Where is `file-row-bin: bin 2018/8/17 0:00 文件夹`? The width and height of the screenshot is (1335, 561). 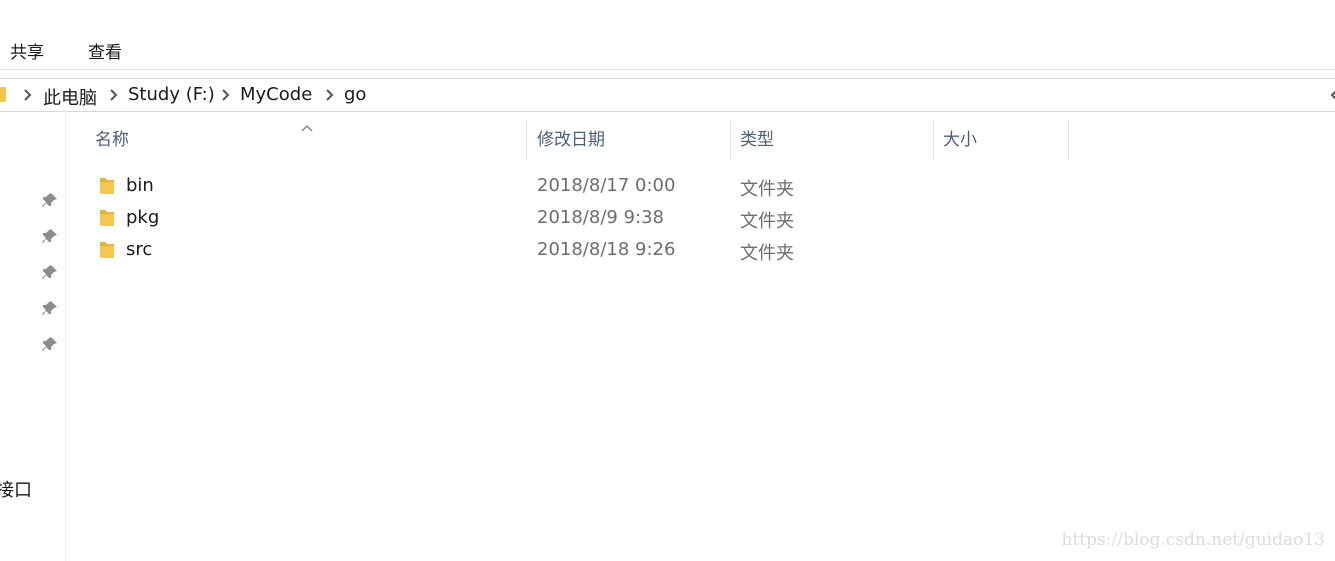
file-row-bin: bin 2018/8/17 0:00 文件夹 is located at coordinates (587, 186).